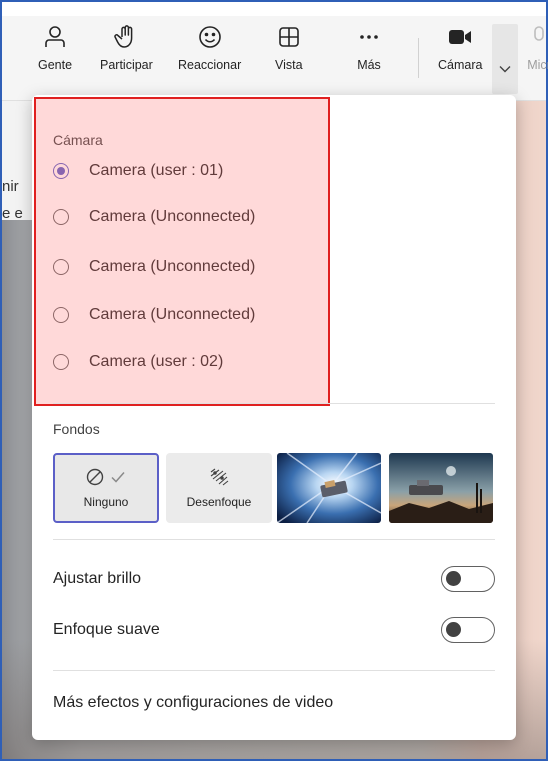  What do you see at coordinates (468, 579) in the screenshot?
I see `brightness-toggle` at bounding box center [468, 579].